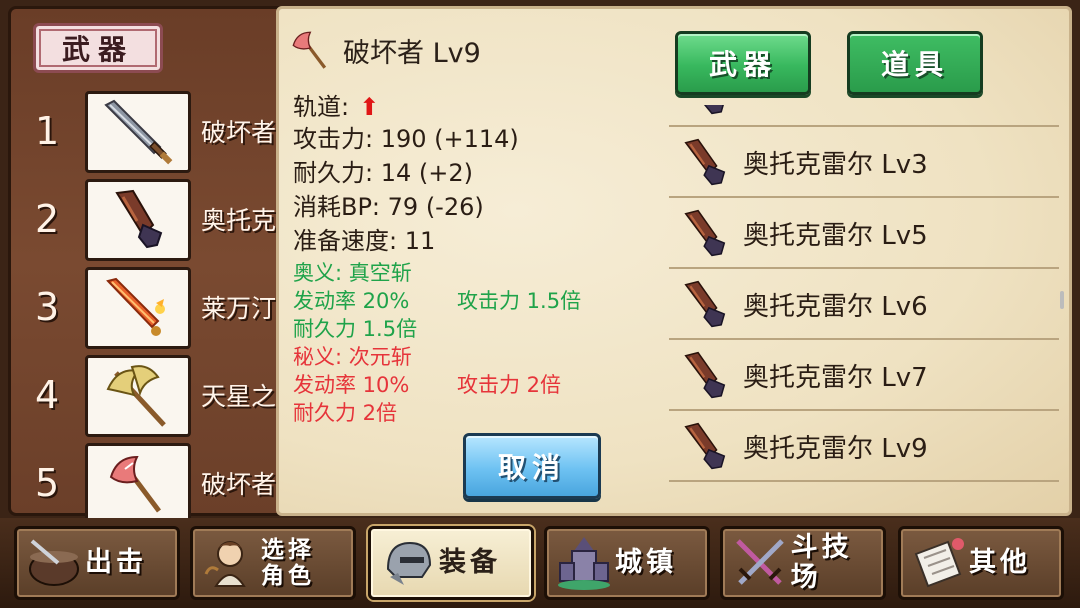 This screenshot has height=608, width=1080. Describe the element at coordinates (938, 563) in the screenshot. I see `scroll-icon` at that location.